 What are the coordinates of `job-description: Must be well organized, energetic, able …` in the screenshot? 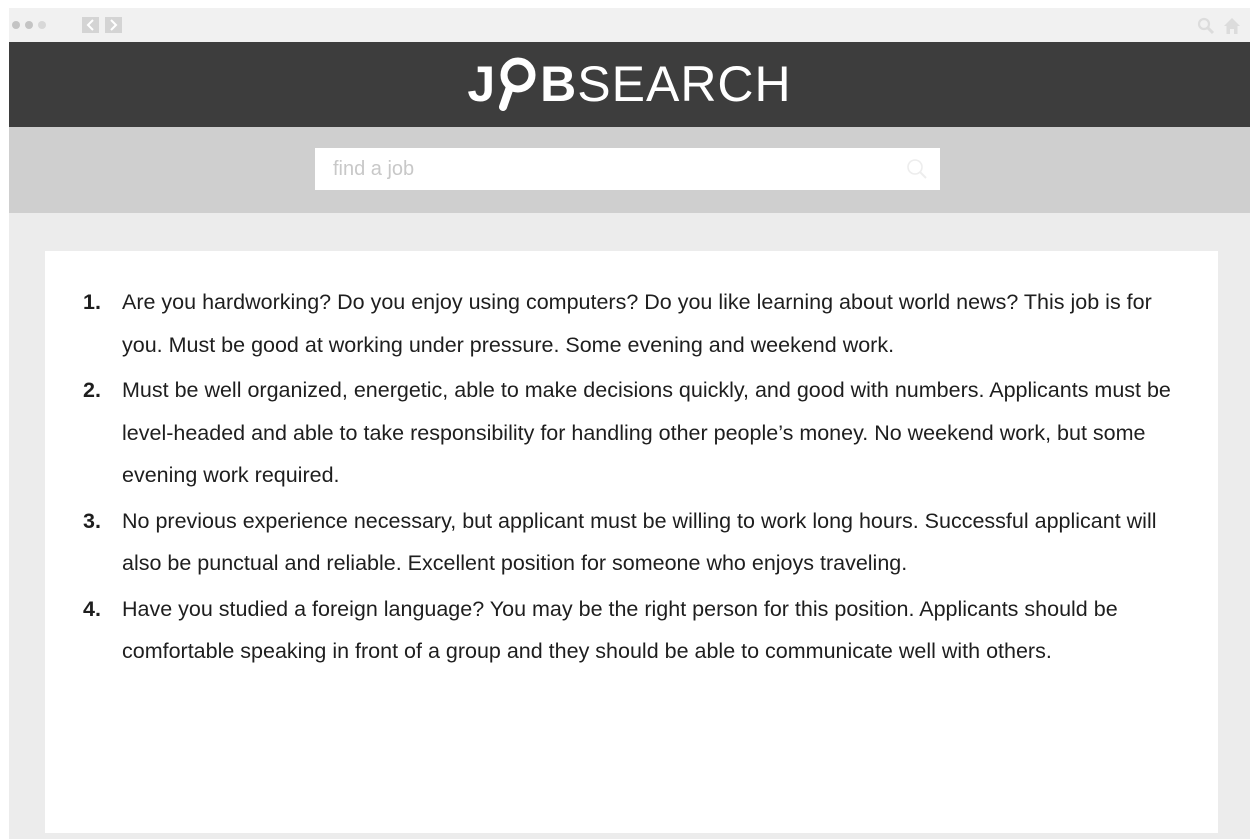 It's located at (646, 432).